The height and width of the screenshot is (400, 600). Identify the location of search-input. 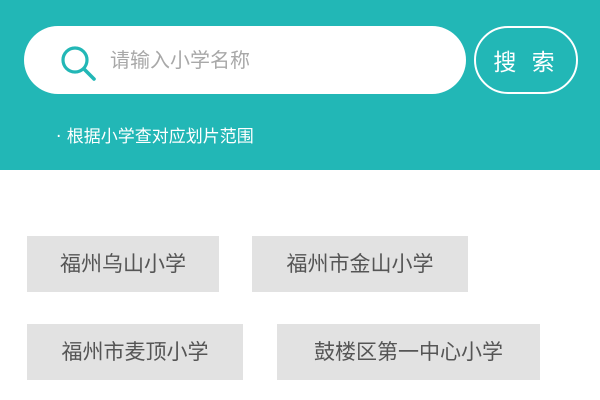
(280, 60).